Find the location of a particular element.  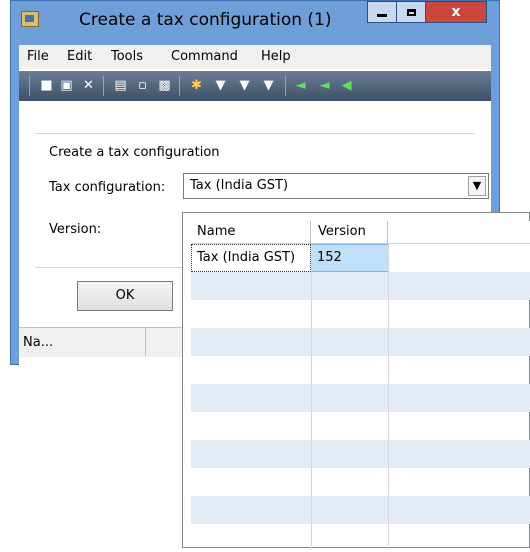

app-icon is located at coordinates (30, 19).